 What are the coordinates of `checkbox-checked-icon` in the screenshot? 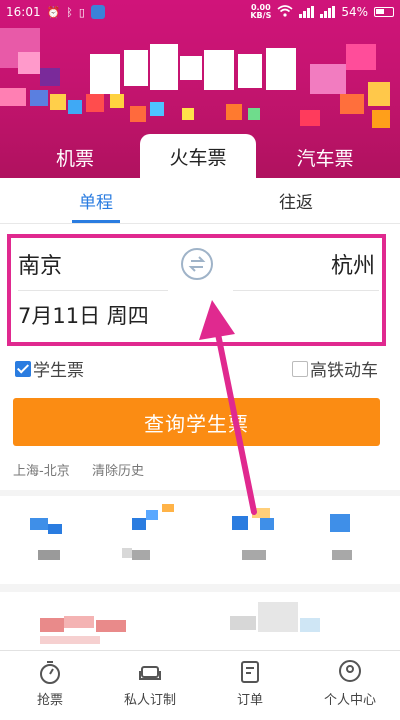 It's located at (23, 368).